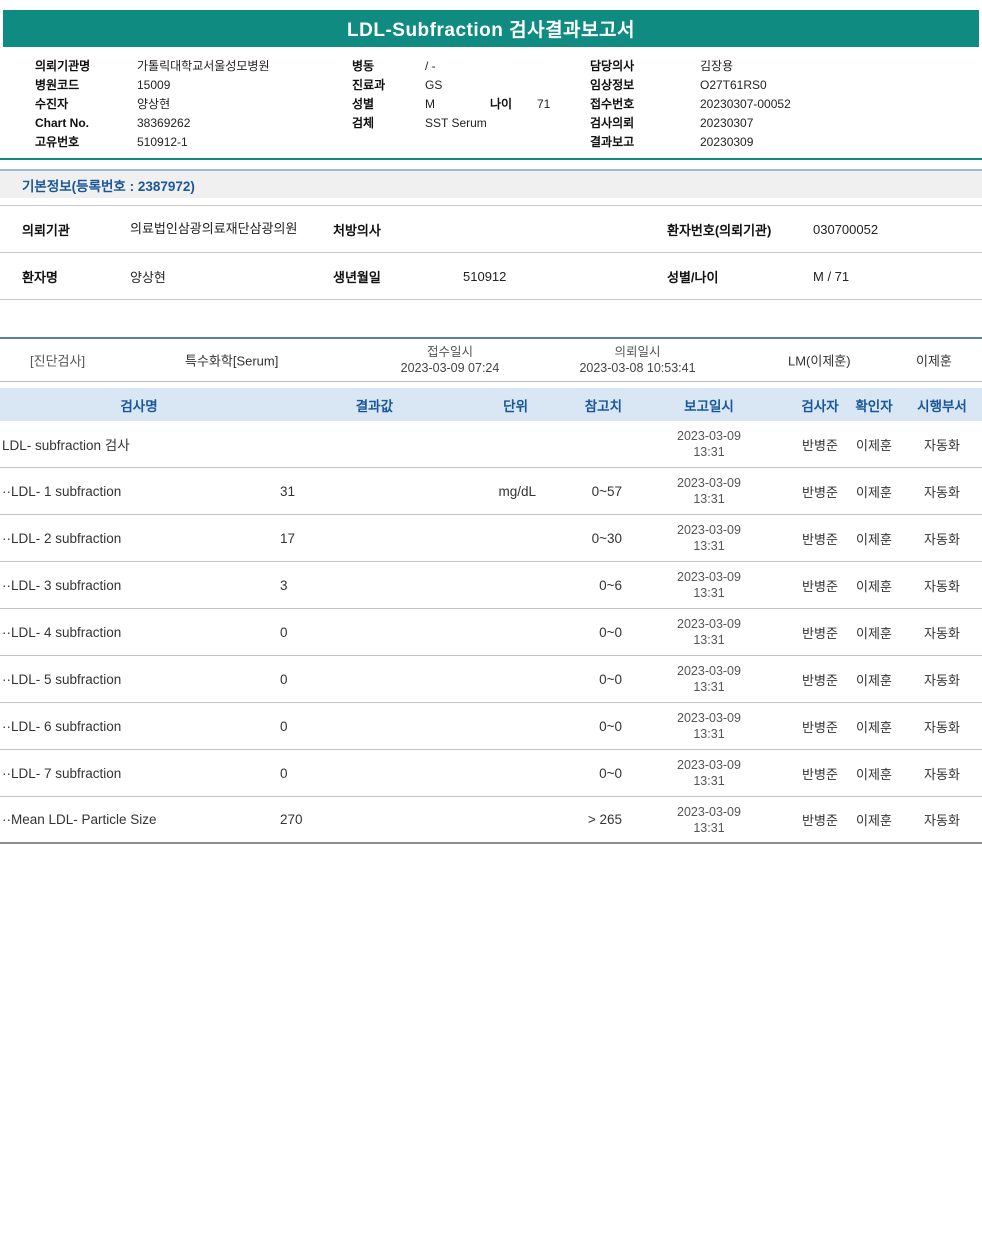 The width and height of the screenshot is (982, 1237). I want to click on field-value: M, so click(430, 104).